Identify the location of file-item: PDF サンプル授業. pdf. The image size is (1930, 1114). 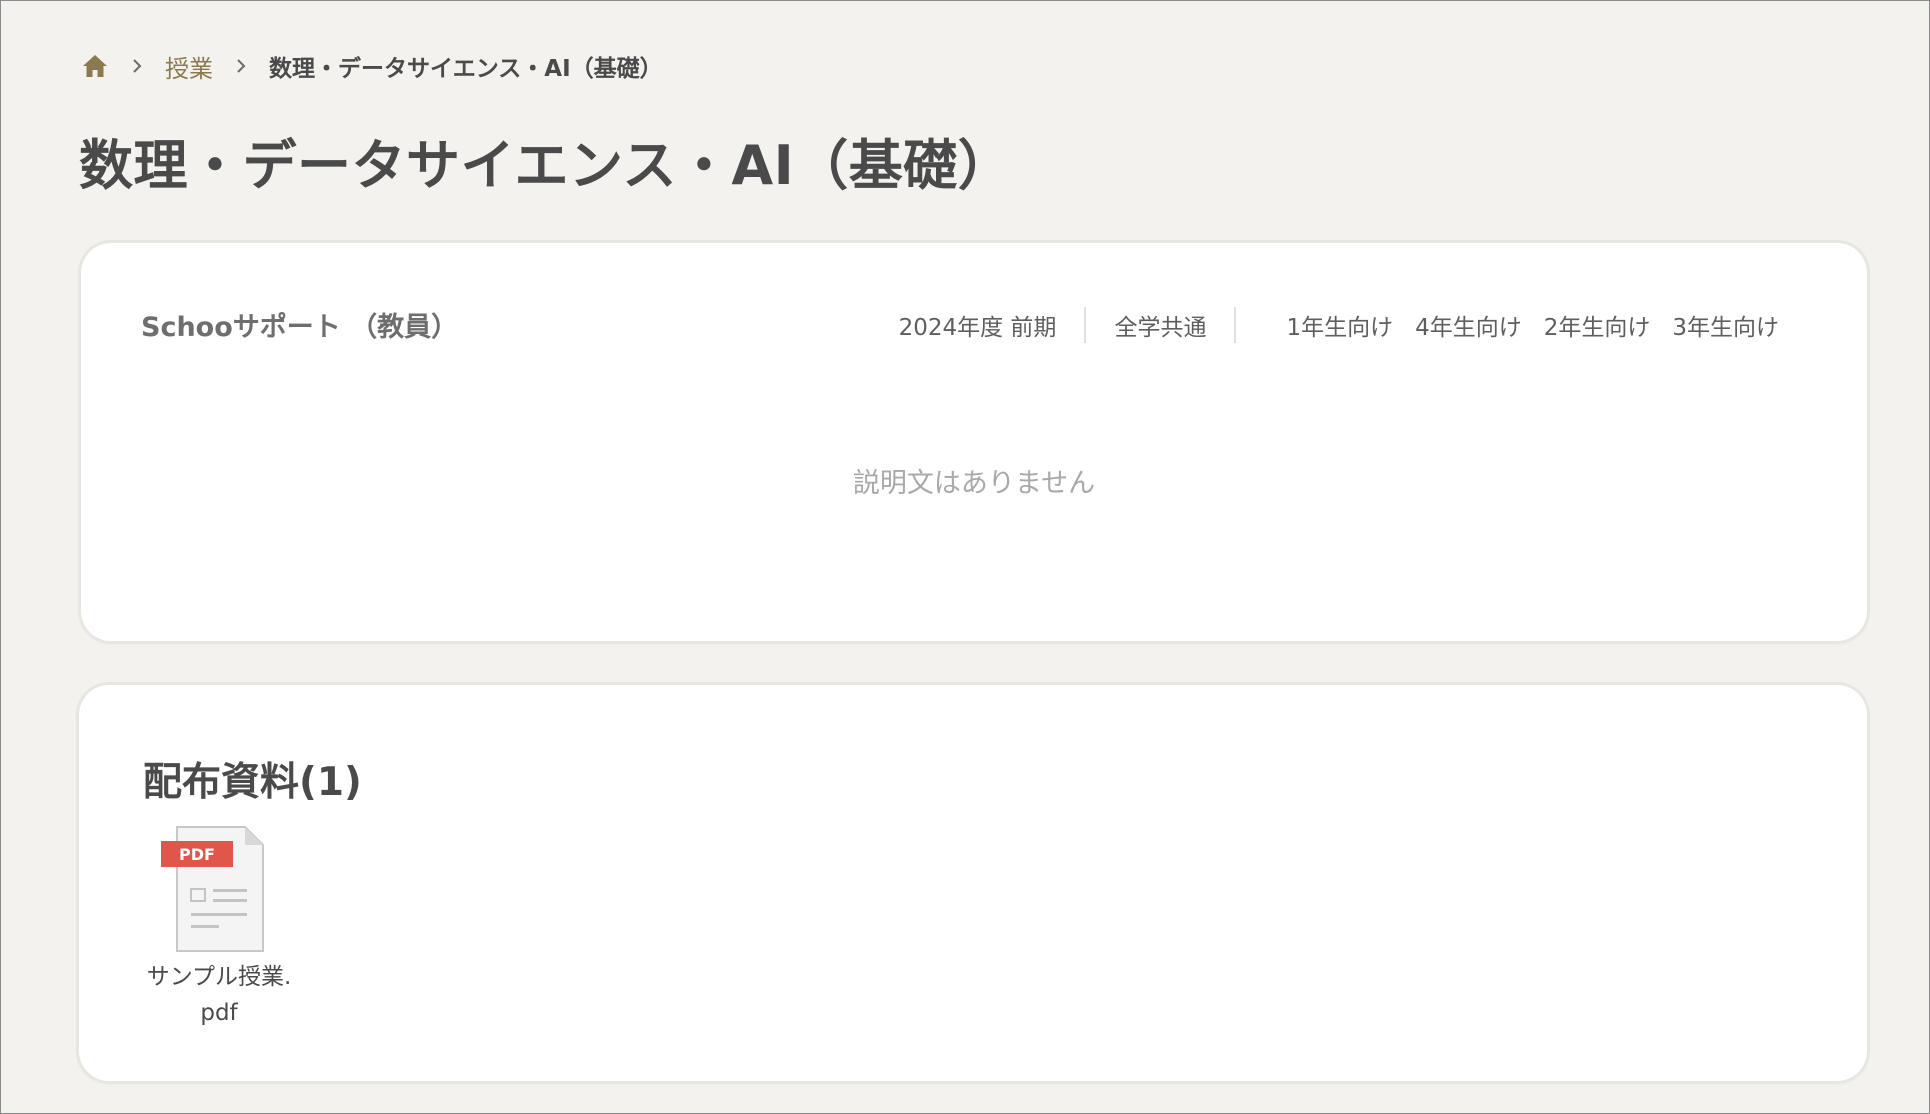
(219, 928).